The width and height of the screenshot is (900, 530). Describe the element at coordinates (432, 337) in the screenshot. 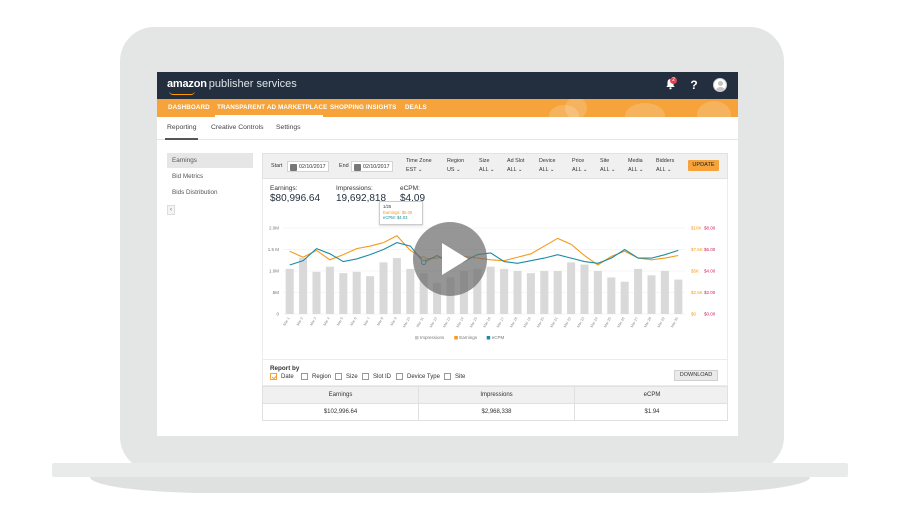

I see `legend-label: Impressions` at that location.